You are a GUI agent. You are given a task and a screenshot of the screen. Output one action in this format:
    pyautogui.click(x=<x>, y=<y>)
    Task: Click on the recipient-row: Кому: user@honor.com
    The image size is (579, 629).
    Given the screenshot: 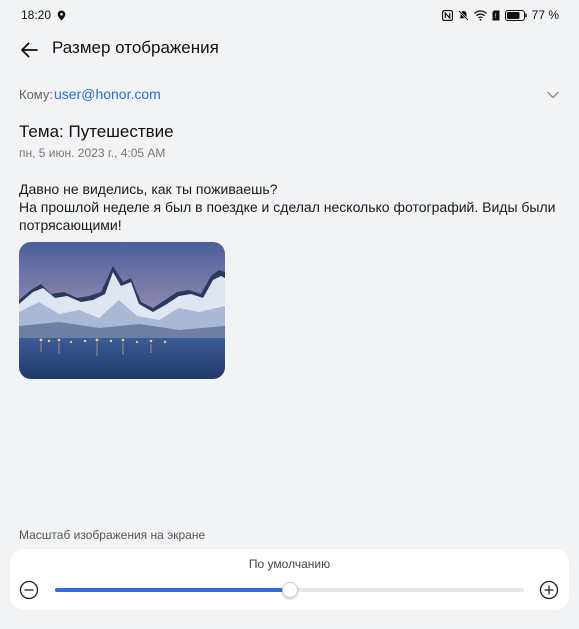 What is the action you would take?
    pyautogui.click(x=291, y=94)
    